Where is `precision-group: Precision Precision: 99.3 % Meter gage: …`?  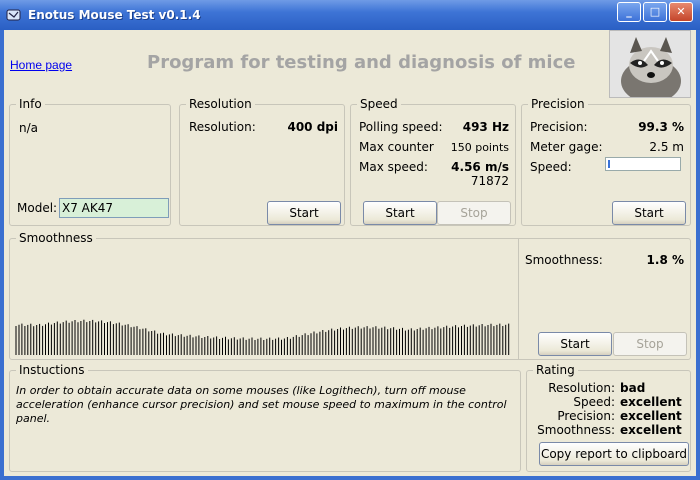 precision-group: Precision Precision: 99.3 % Meter gage: … is located at coordinates (606, 161).